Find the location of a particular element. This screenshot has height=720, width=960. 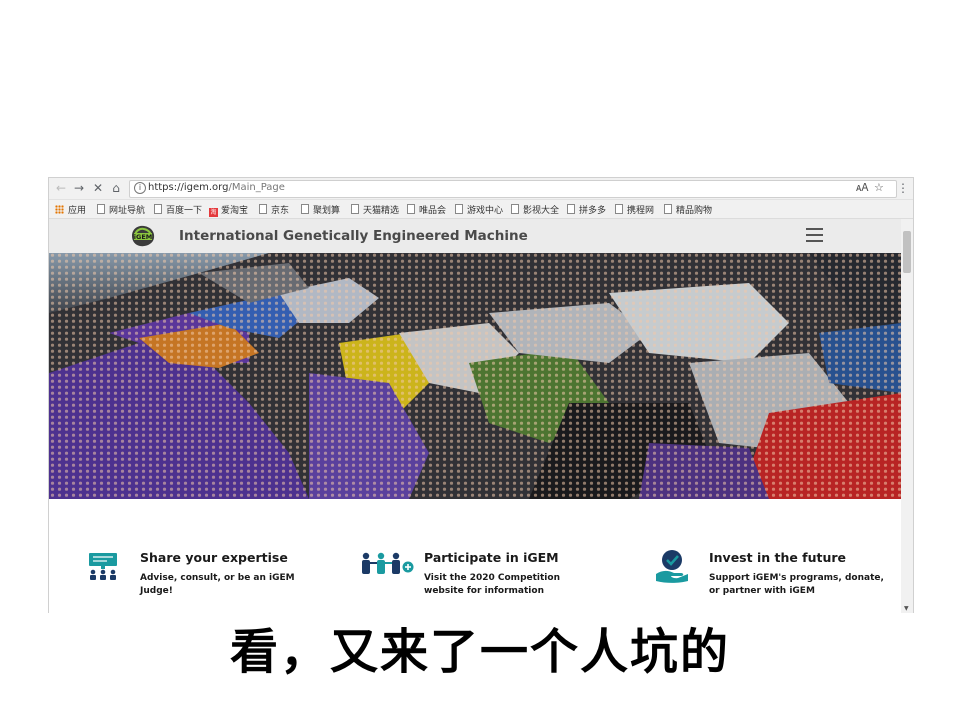

bookmark-item: 聚划算 is located at coordinates (320, 209).